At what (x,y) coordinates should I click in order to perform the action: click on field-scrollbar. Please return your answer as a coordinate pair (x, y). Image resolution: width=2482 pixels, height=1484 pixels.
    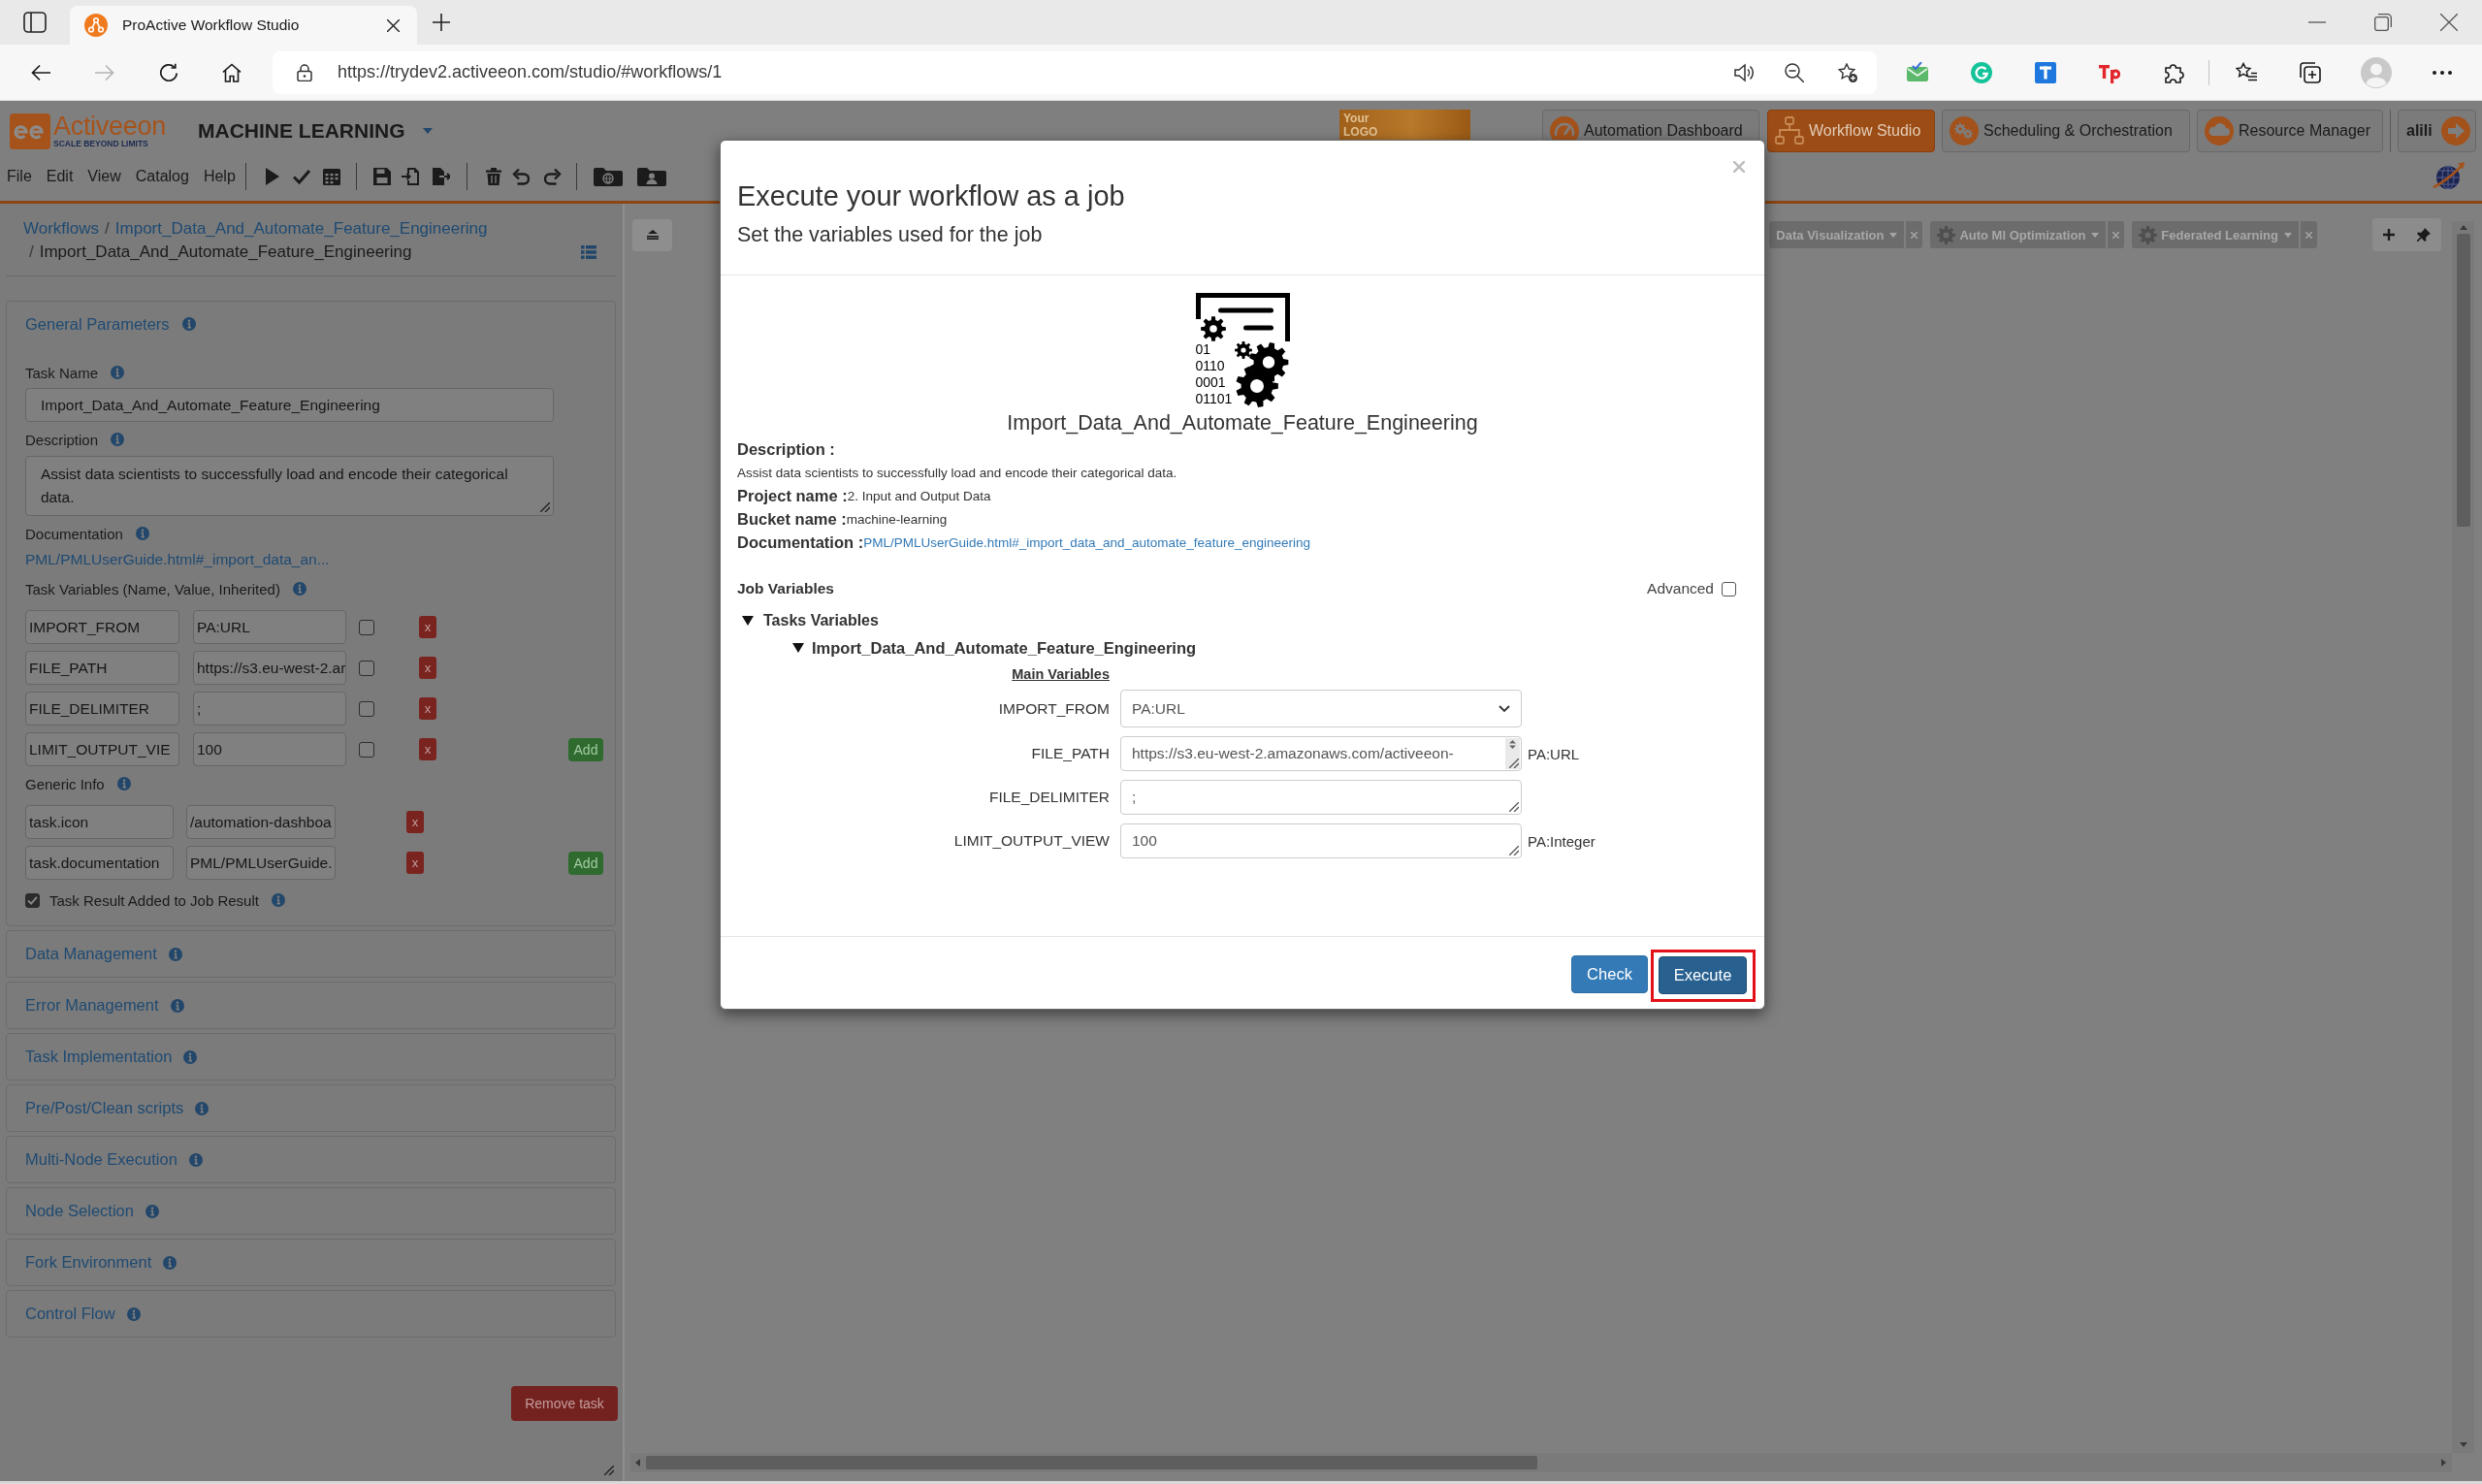
    Looking at the image, I should click on (1512, 753).